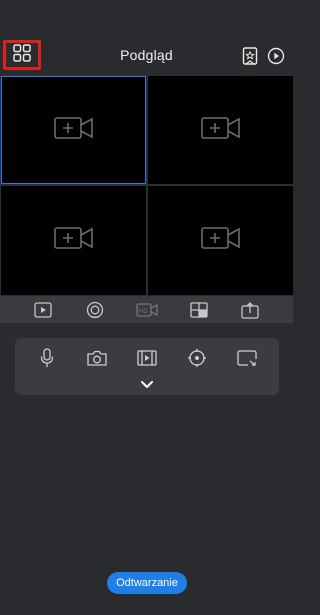 The height and width of the screenshot is (615, 320). I want to click on chevron-down-icon, so click(147, 384).